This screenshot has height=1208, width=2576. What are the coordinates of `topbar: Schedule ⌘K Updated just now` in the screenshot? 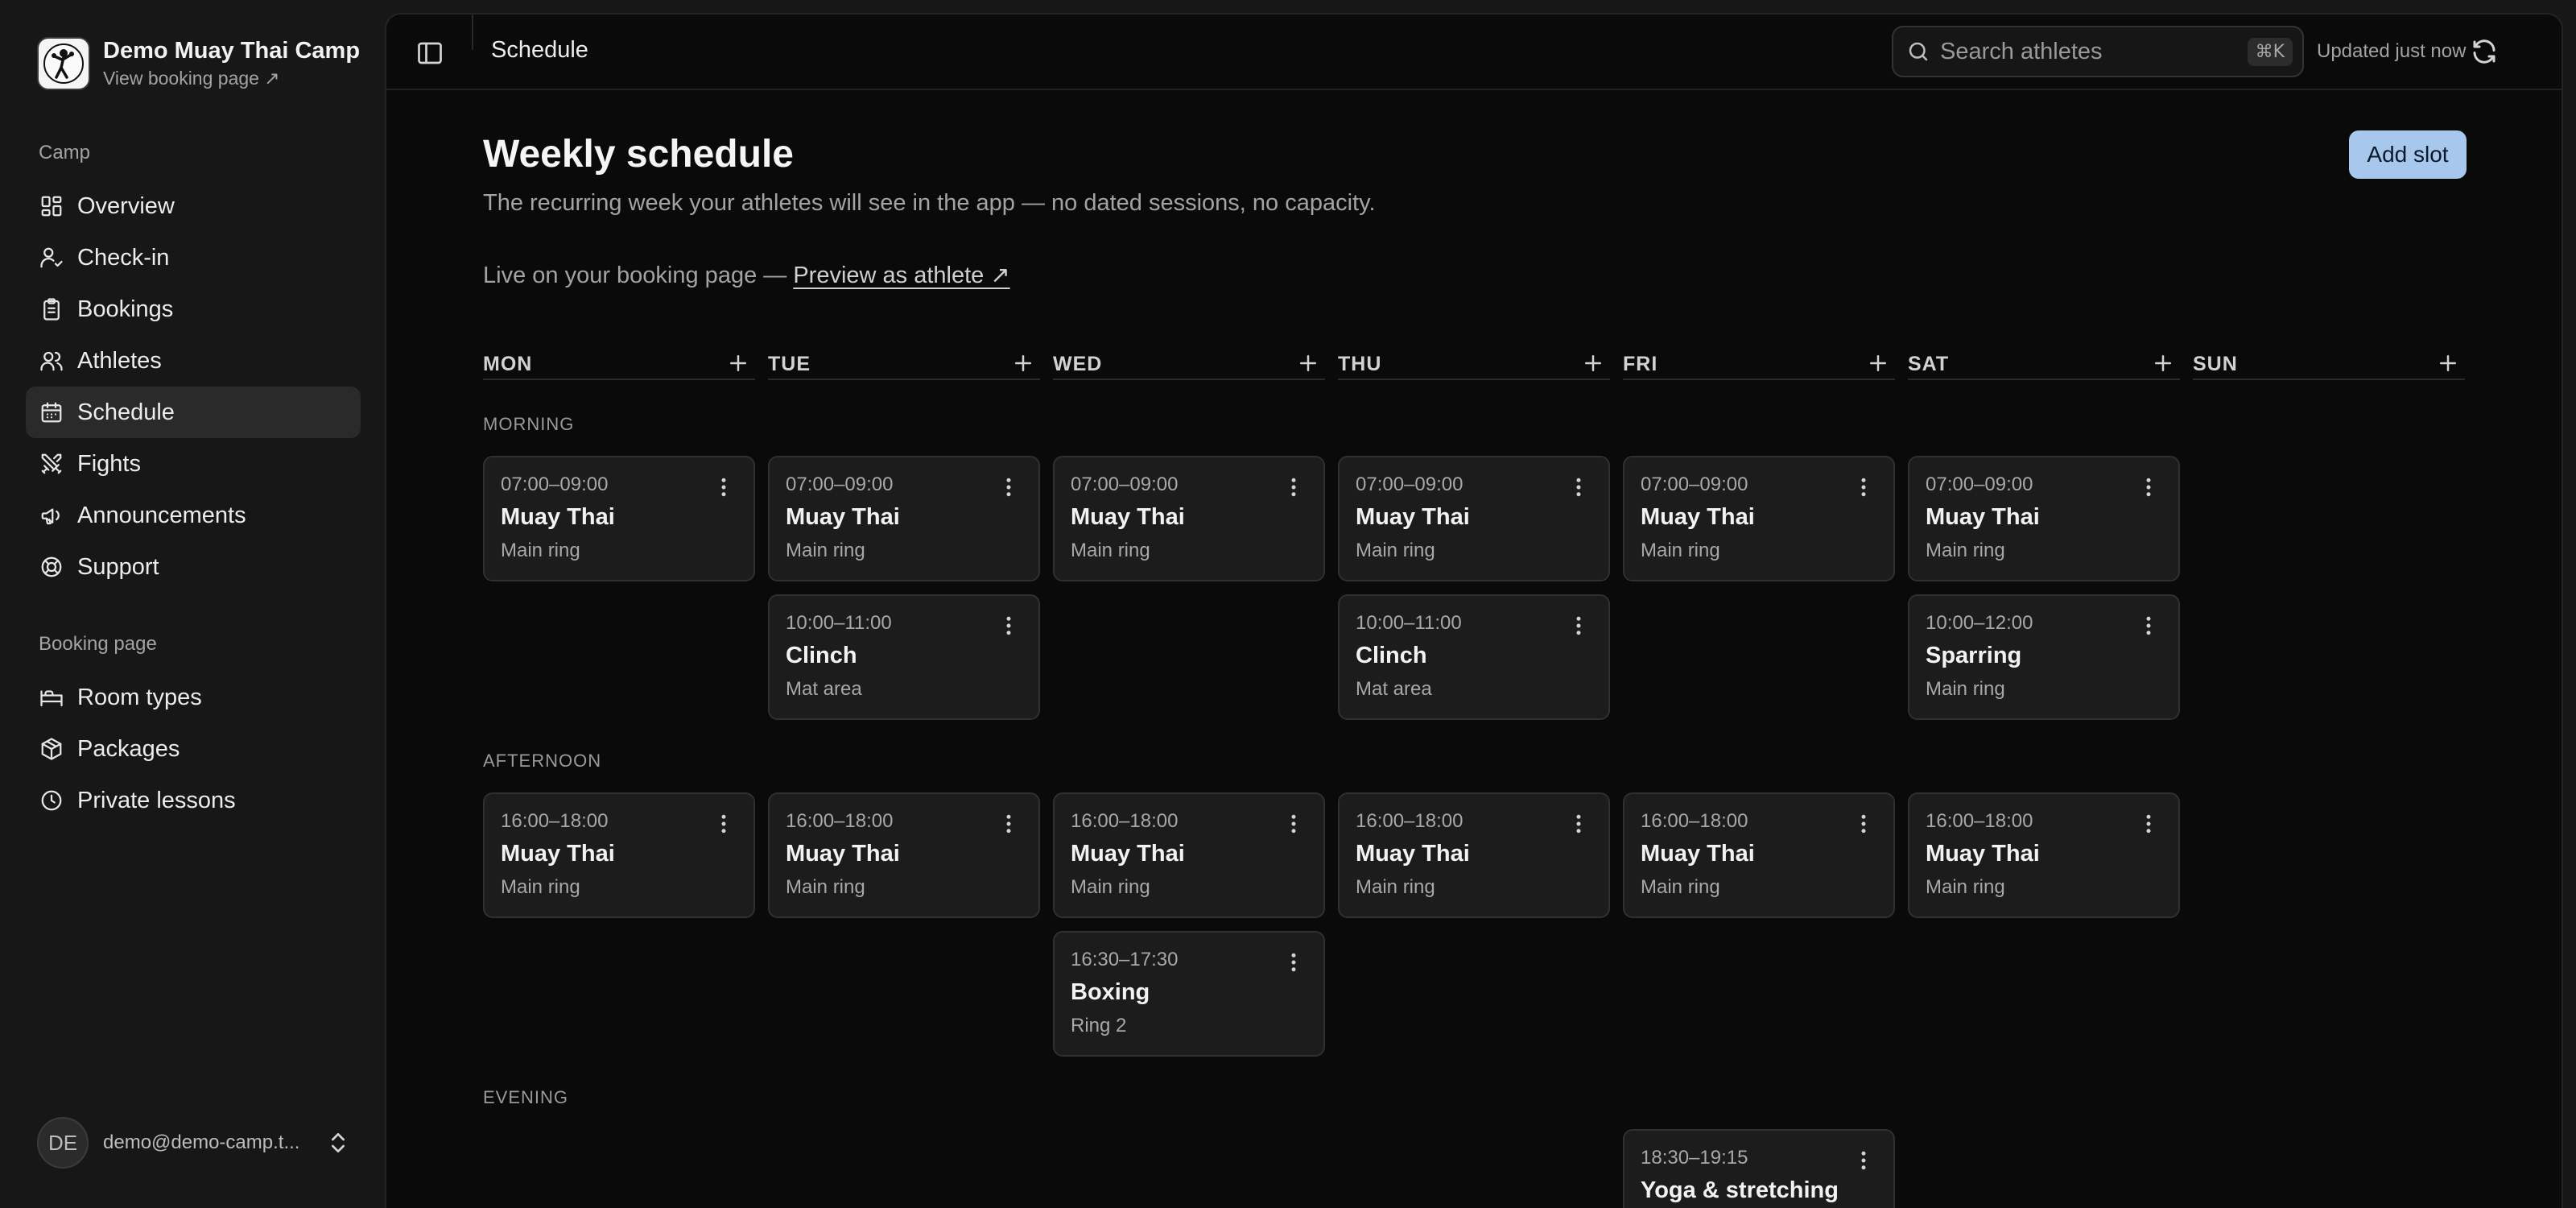 It's located at (1474, 52).